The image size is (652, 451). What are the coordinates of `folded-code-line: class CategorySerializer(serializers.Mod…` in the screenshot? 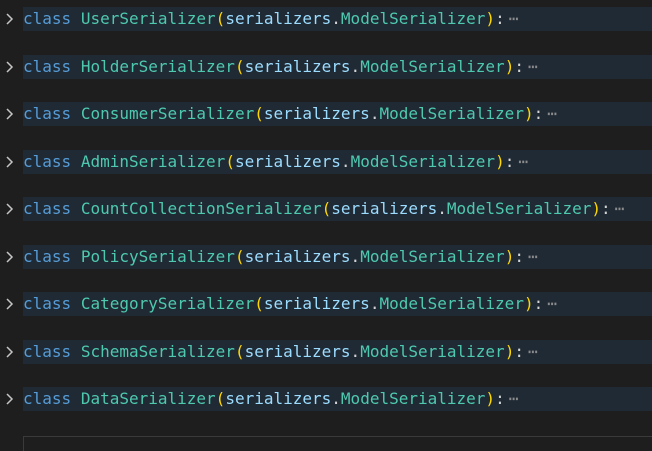 It's located at (326, 304).